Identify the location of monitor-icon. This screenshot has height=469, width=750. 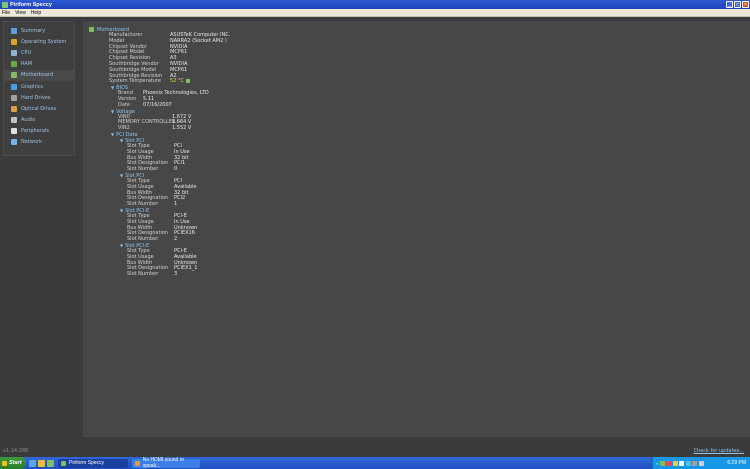
(14, 86).